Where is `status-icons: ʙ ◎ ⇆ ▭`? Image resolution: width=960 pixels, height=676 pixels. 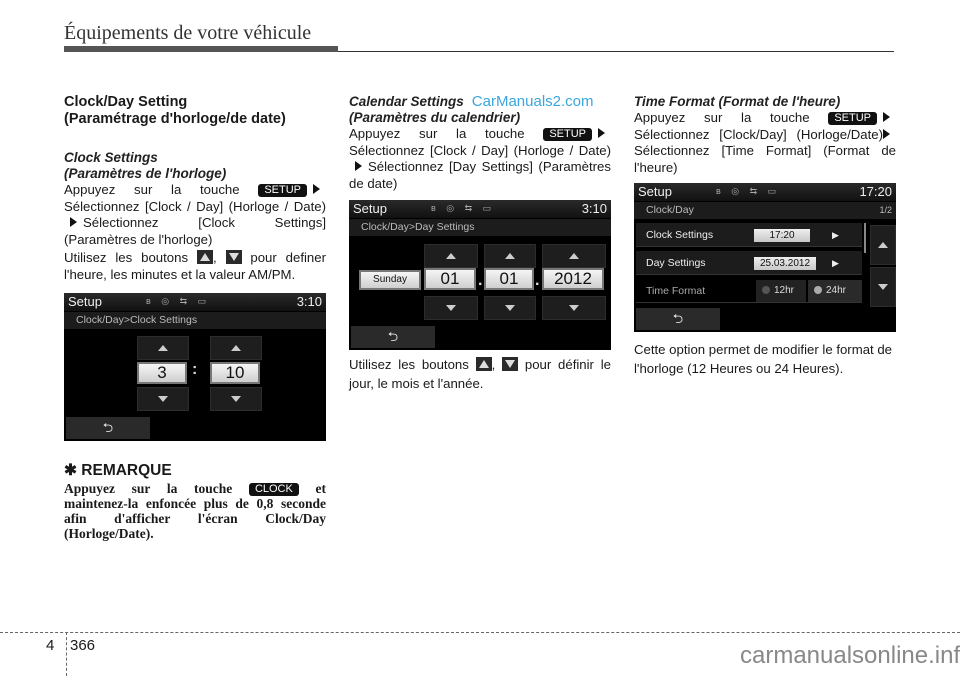
status-icons: ʙ ◎ ⇆ ▭ is located at coordinates (178, 301).